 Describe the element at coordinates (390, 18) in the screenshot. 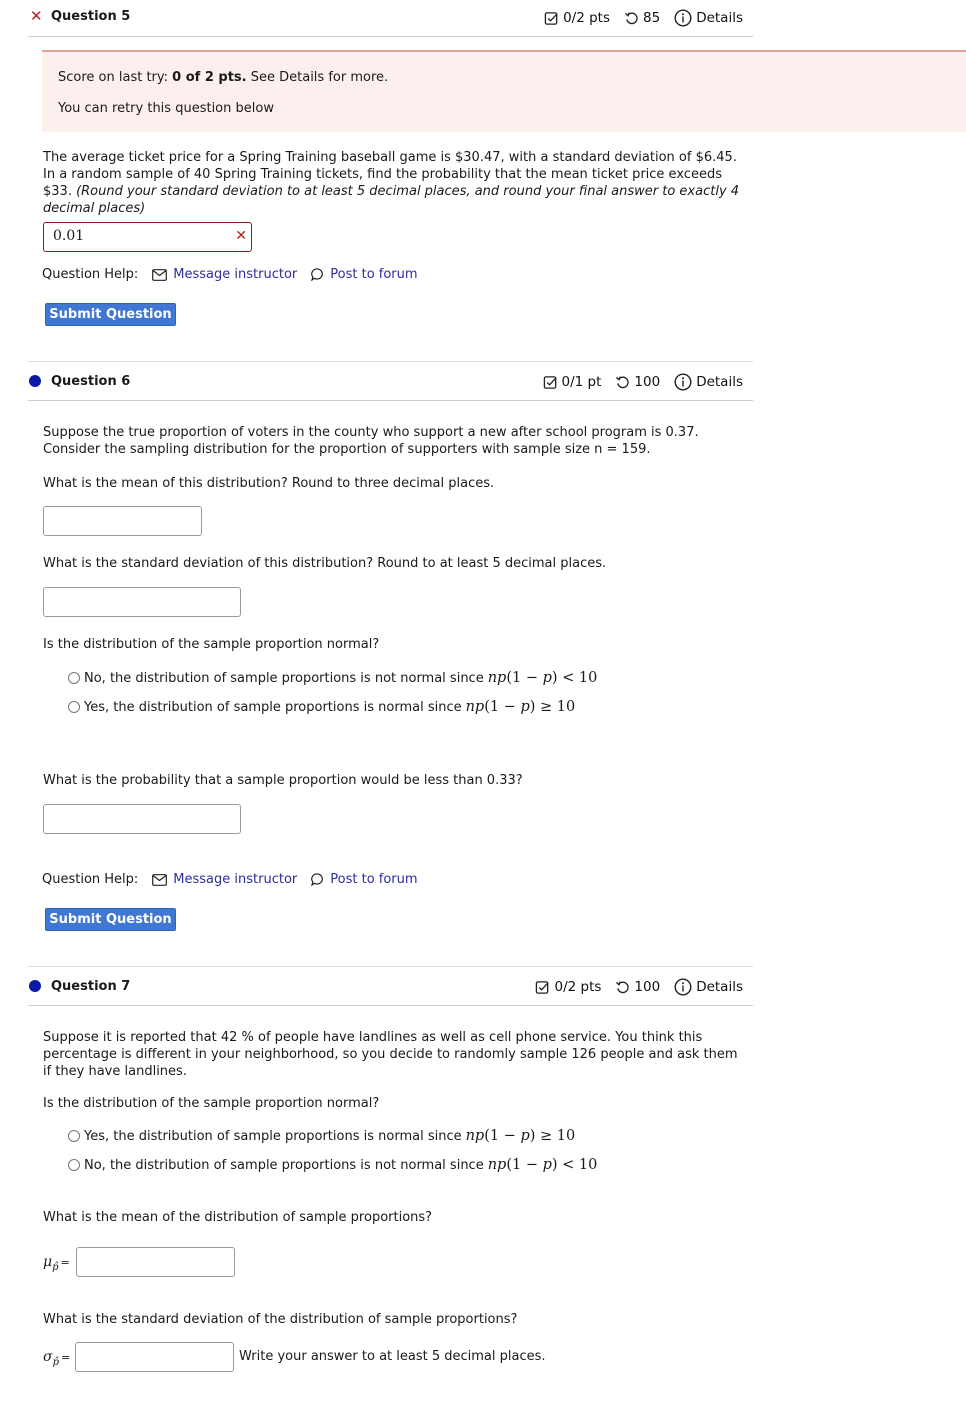

I see `question-5-header: ✕ Question 5 0/2 pts 85 Details` at that location.